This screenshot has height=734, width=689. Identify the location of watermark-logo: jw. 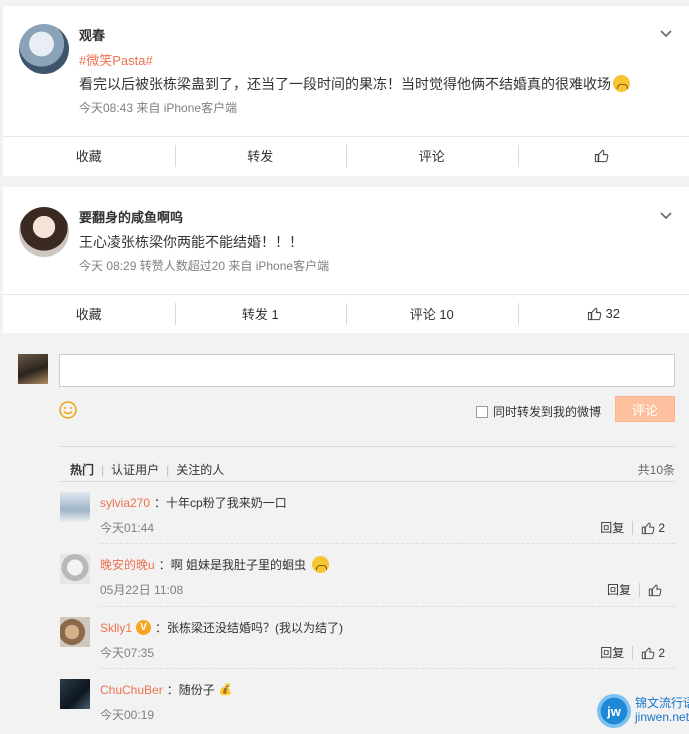
(614, 711).